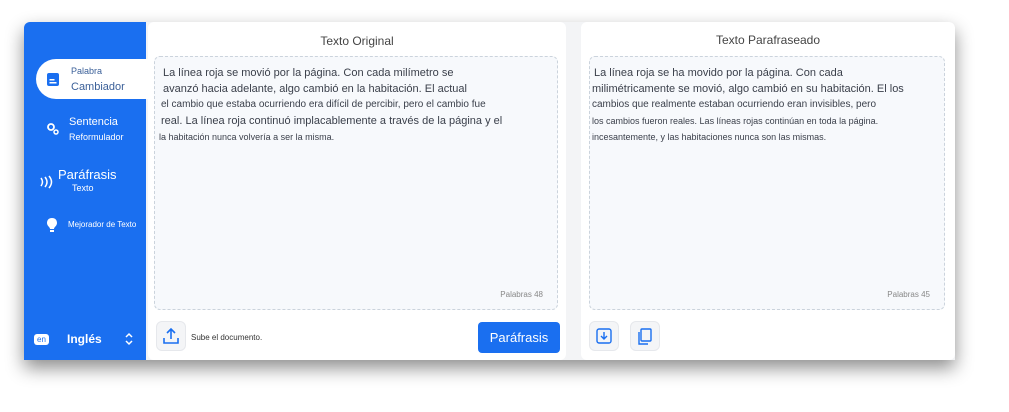 This screenshot has height=412, width=1009. What do you see at coordinates (102, 224) in the screenshot?
I see `sidebar-item-label: Mejorador de Texto` at bounding box center [102, 224].